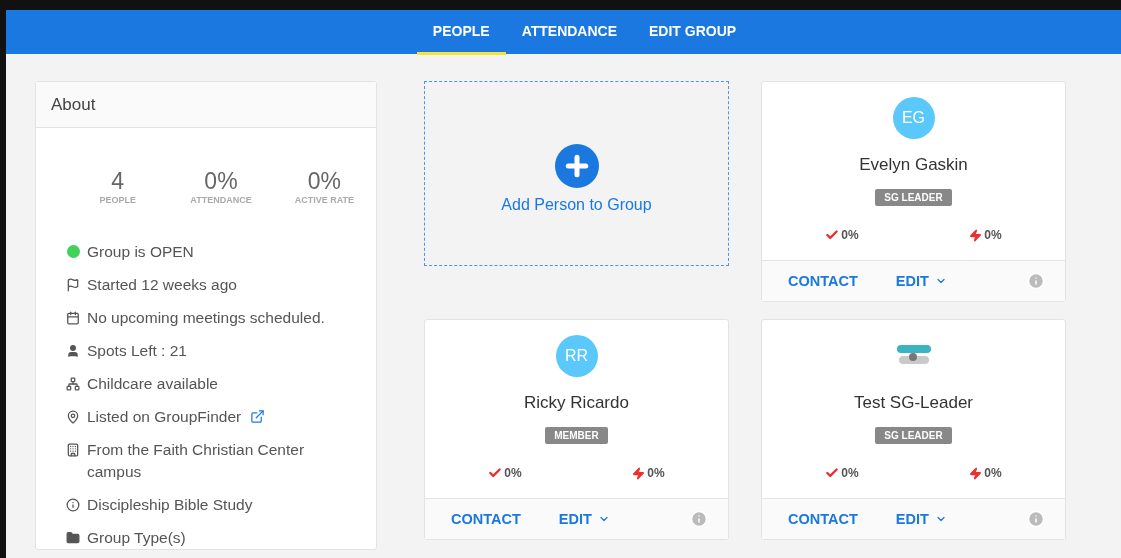  Describe the element at coordinates (576, 435) in the screenshot. I see `role-badge: MEMBER` at that location.